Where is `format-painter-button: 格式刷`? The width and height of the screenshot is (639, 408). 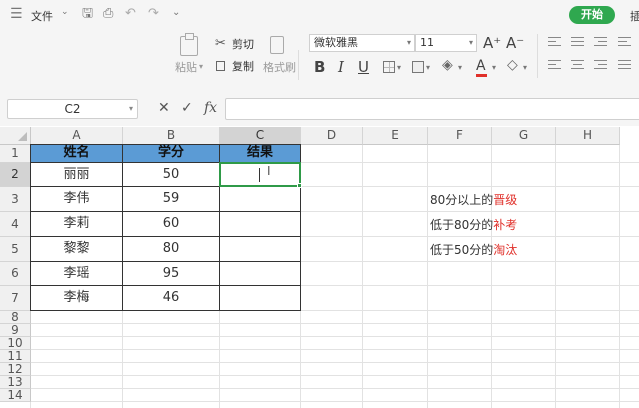 format-painter-button: 格式刷 is located at coordinates (279, 68).